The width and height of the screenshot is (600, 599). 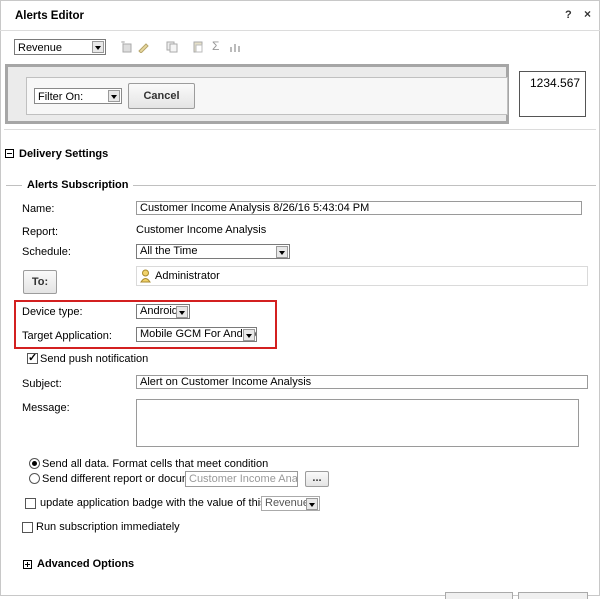 What do you see at coordinates (300, 129) in the screenshot?
I see `panel-separator` at bounding box center [300, 129].